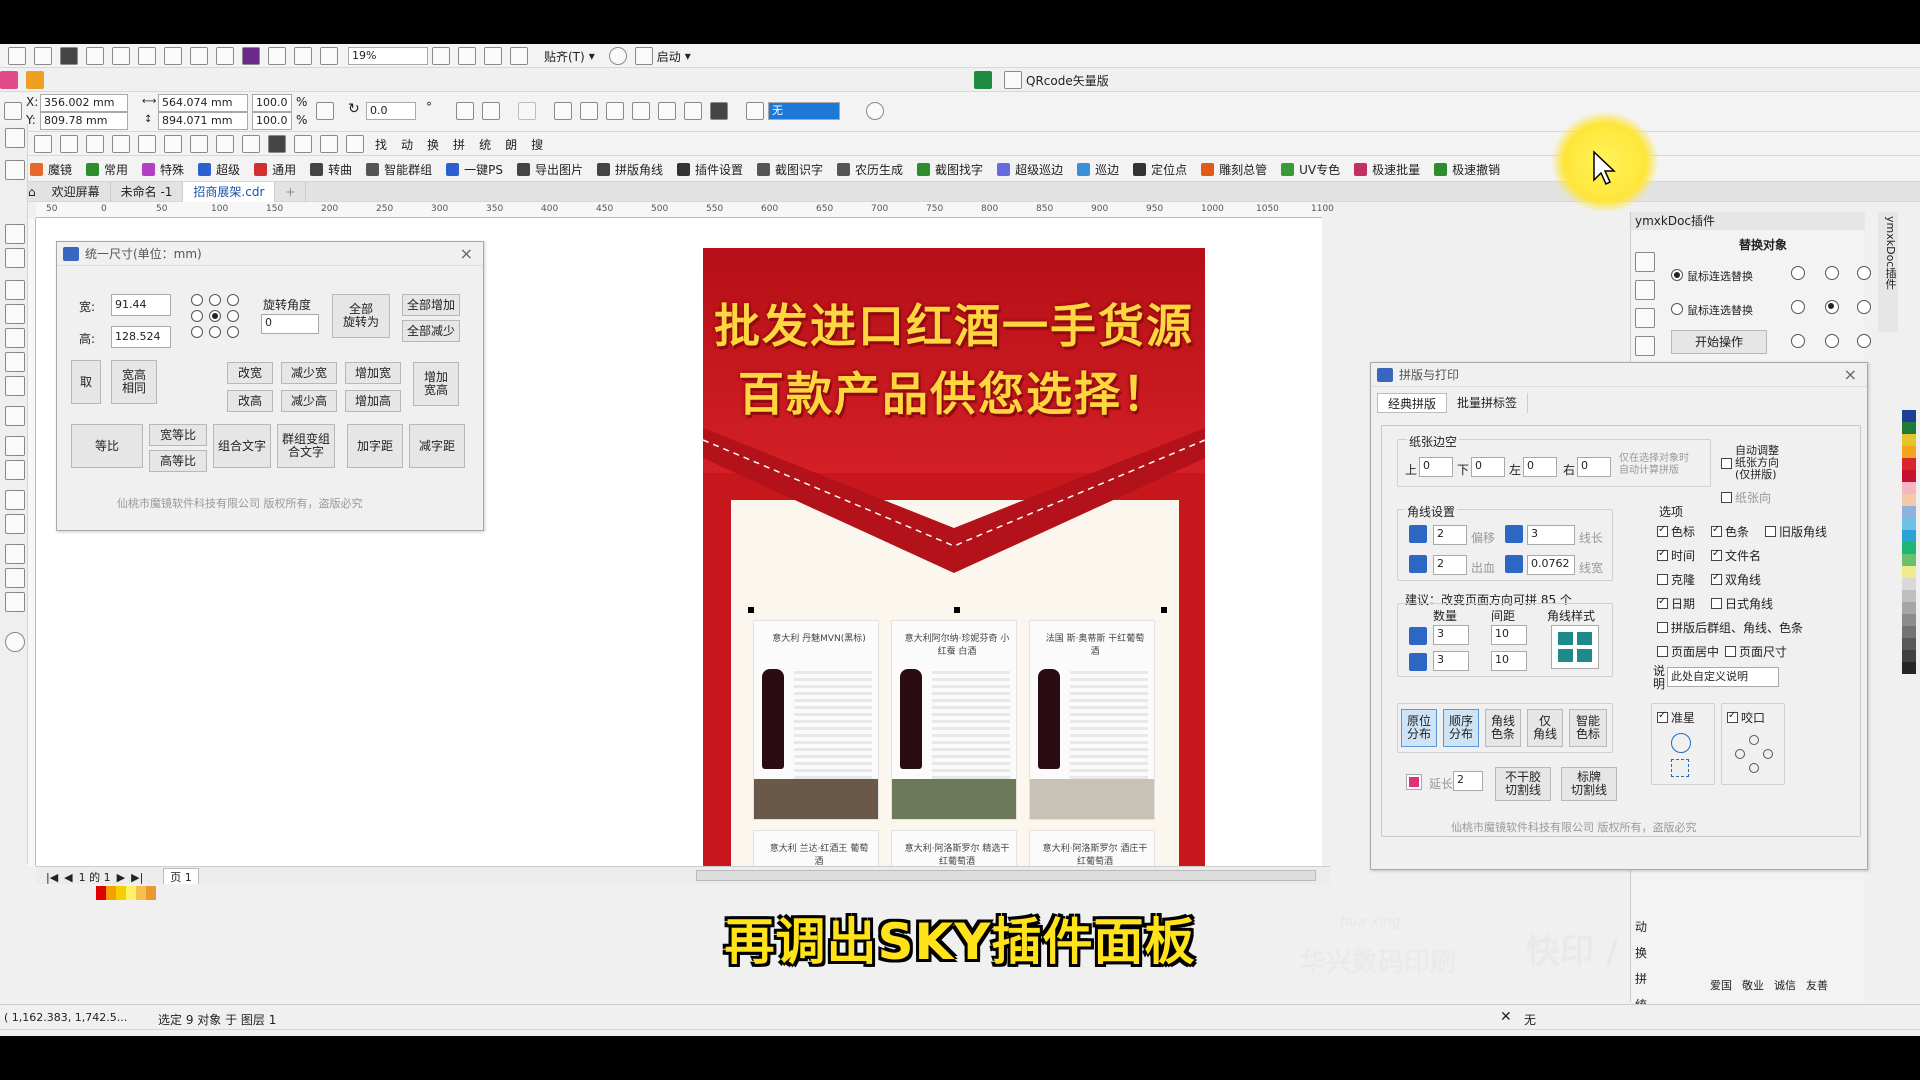  What do you see at coordinates (1030, 169) in the screenshot?
I see `plugin-item: 超级巡边` at bounding box center [1030, 169].